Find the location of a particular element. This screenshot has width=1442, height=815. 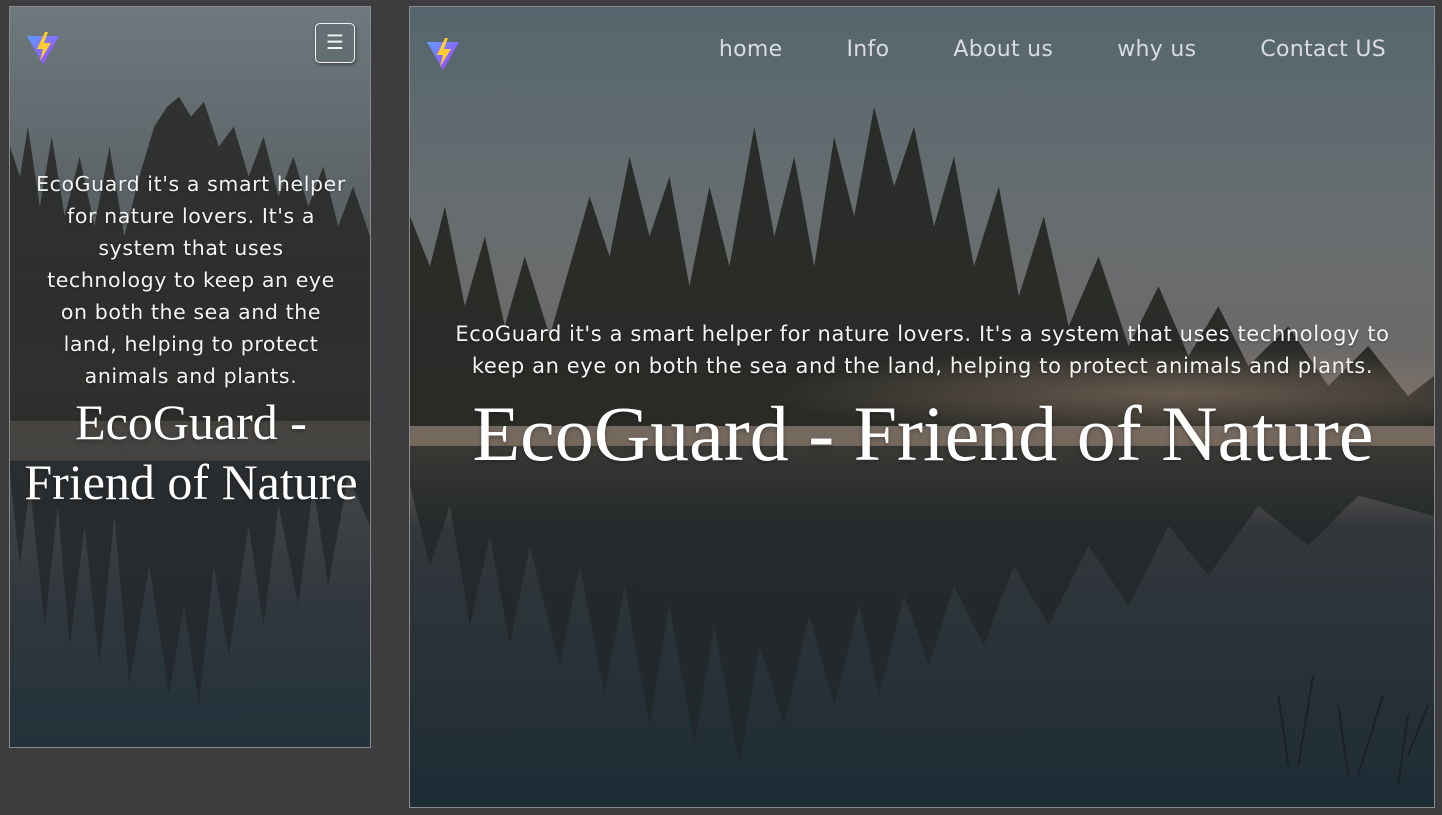

nav-link-contact-us: Contact US is located at coordinates (1323, 49).